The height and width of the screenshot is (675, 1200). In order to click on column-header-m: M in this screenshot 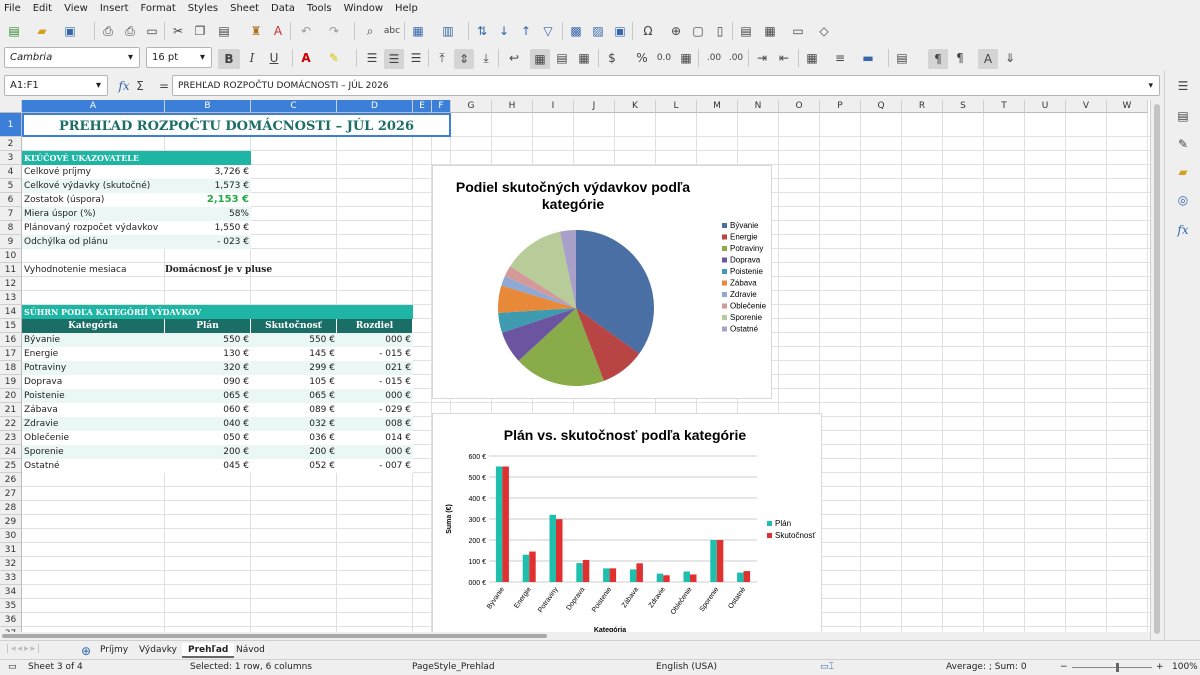, I will do `click(717, 106)`.